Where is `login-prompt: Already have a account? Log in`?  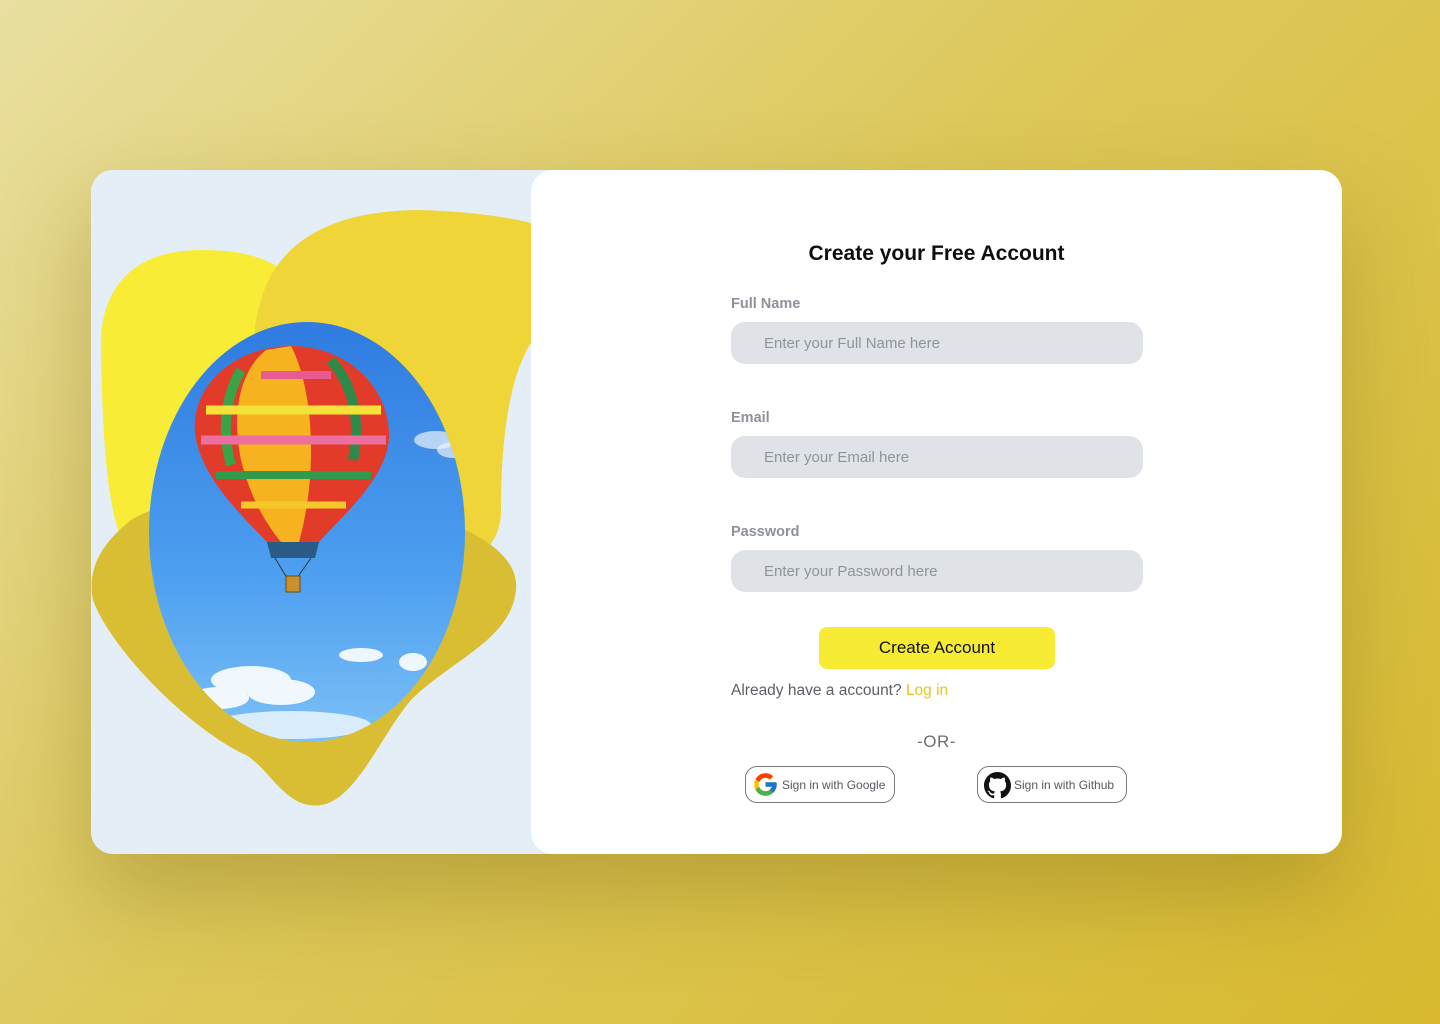
login-prompt: Already have a account? Log in is located at coordinates (839, 691).